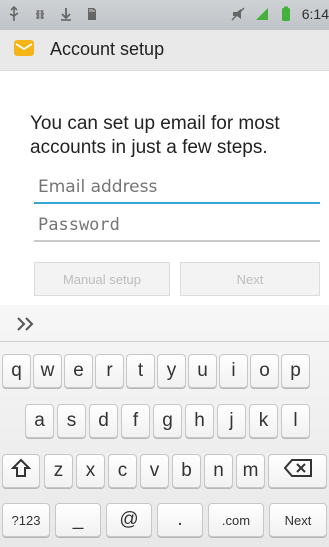  What do you see at coordinates (202, 371) in the screenshot?
I see `key-u: u` at bounding box center [202, 371].